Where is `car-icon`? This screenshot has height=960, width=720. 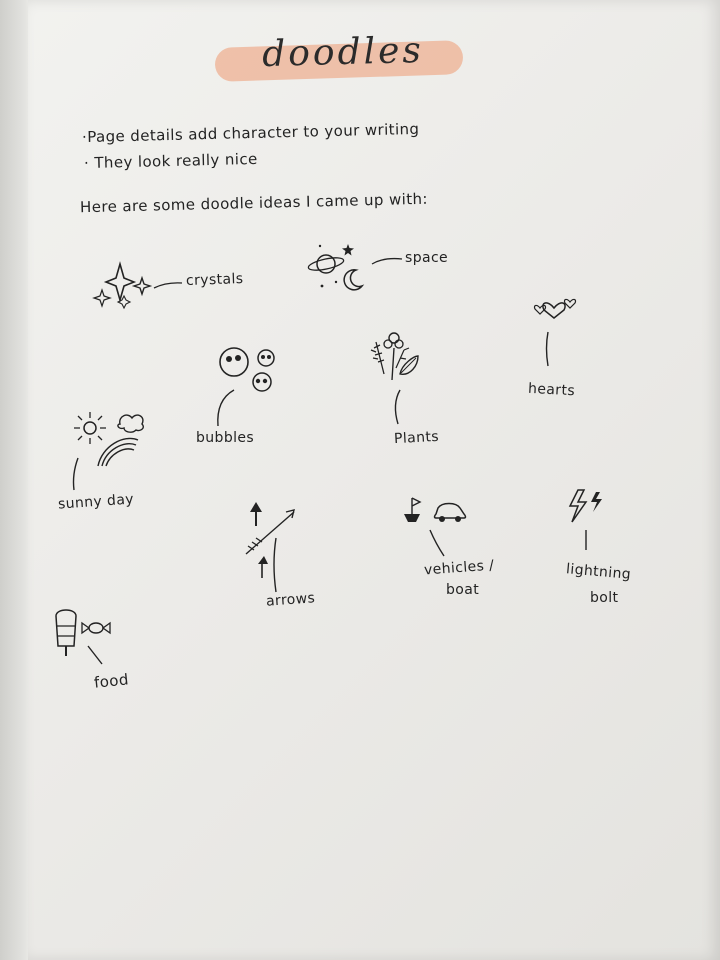
car-icon is located at coordinates (450, 511).